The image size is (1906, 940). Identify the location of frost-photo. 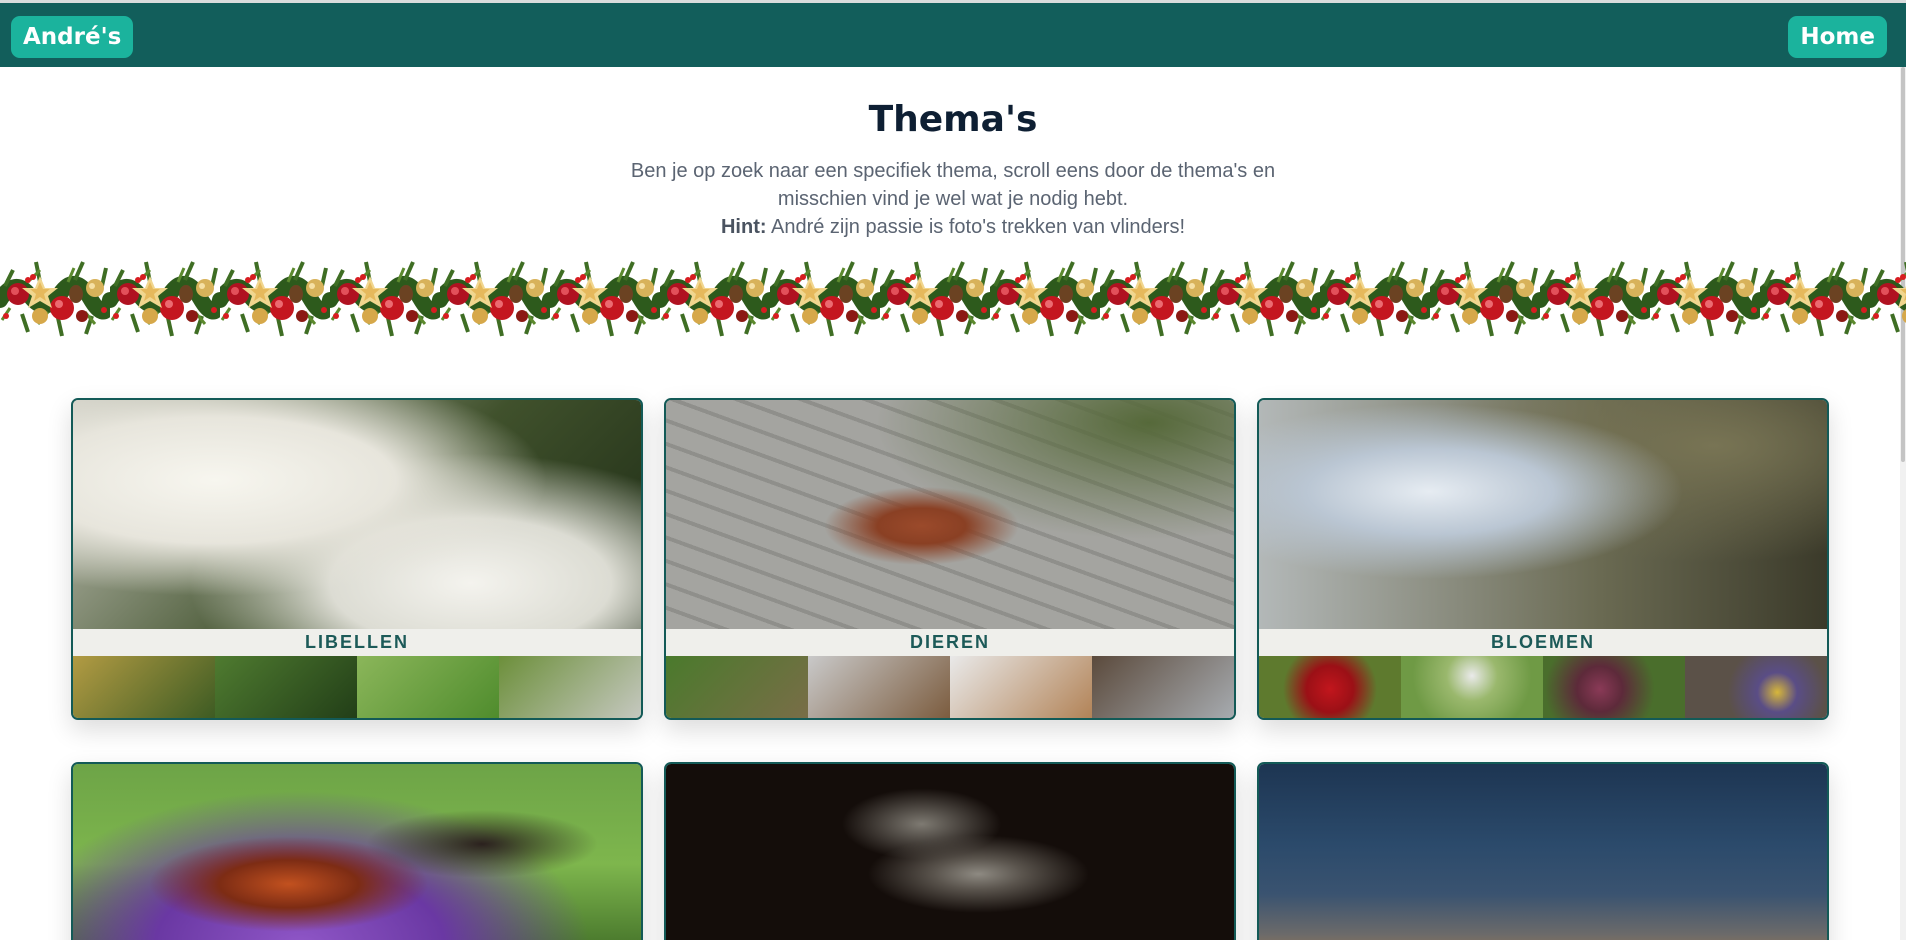
(950, 852).